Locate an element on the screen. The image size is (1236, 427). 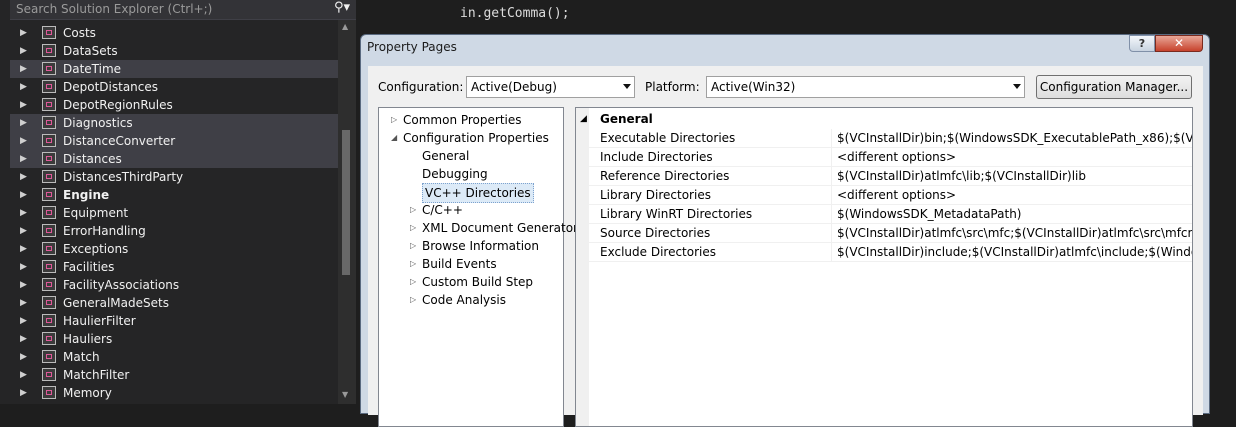
list-item: ▶ Diagnostics is located at coordinates (174, 123).